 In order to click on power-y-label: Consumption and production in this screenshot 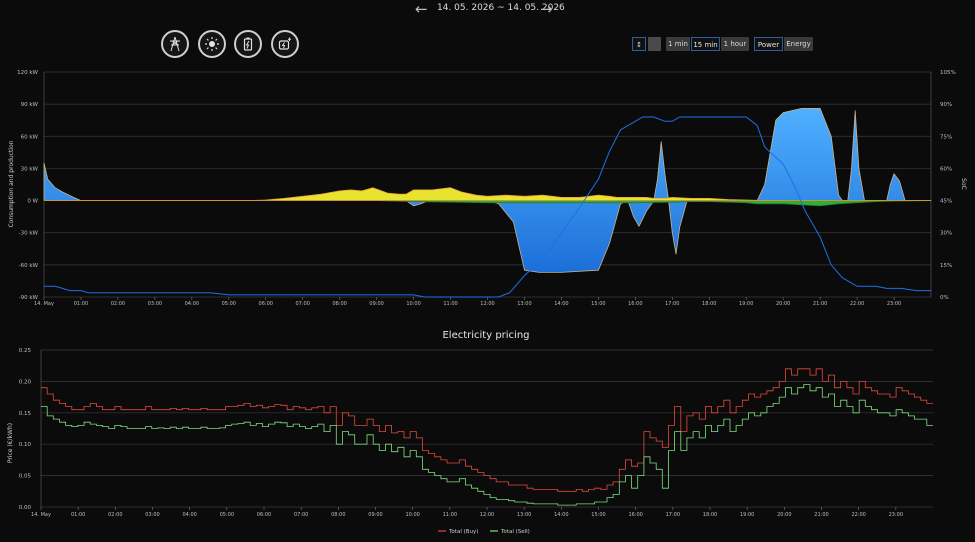, I will do `click(11, 183)`.